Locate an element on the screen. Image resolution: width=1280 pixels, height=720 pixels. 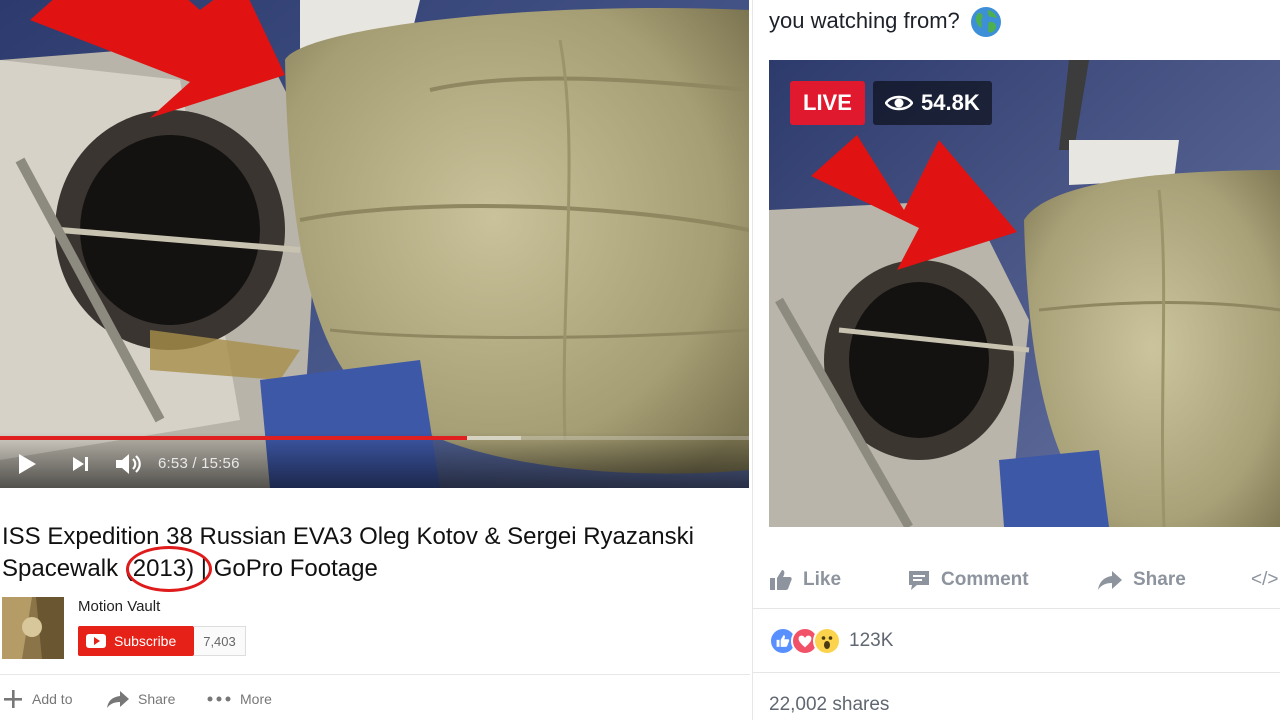
volume-icon is located at coordinates (128, 464).